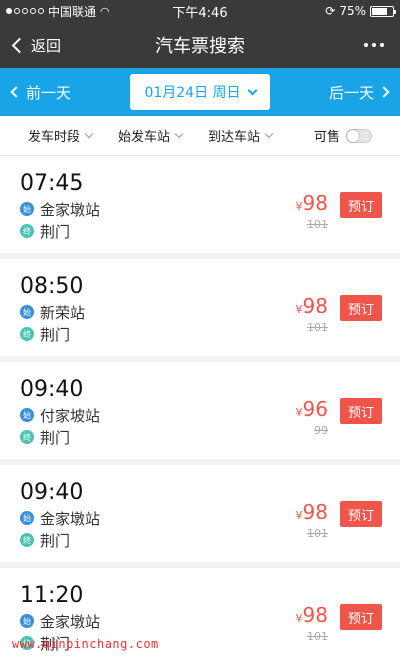 The width and height of the screenshot is (400, 665). What do you see at coordinates (200, 307) in the screenshot?
I see `trip-card: 08:50 始新荣站 终荆门 ¥98 101 预订` at bounding box center [200, 307].